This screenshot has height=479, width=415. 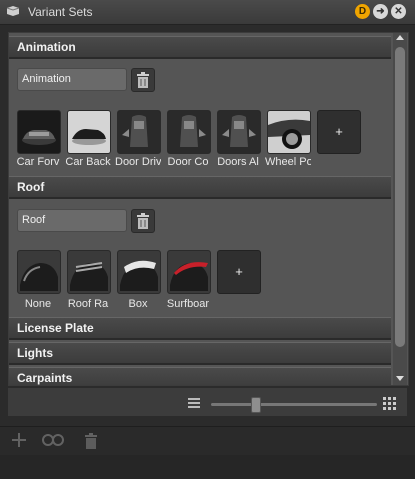 I want to click on car-back-thumb-icon, so click(x=89, y=132).